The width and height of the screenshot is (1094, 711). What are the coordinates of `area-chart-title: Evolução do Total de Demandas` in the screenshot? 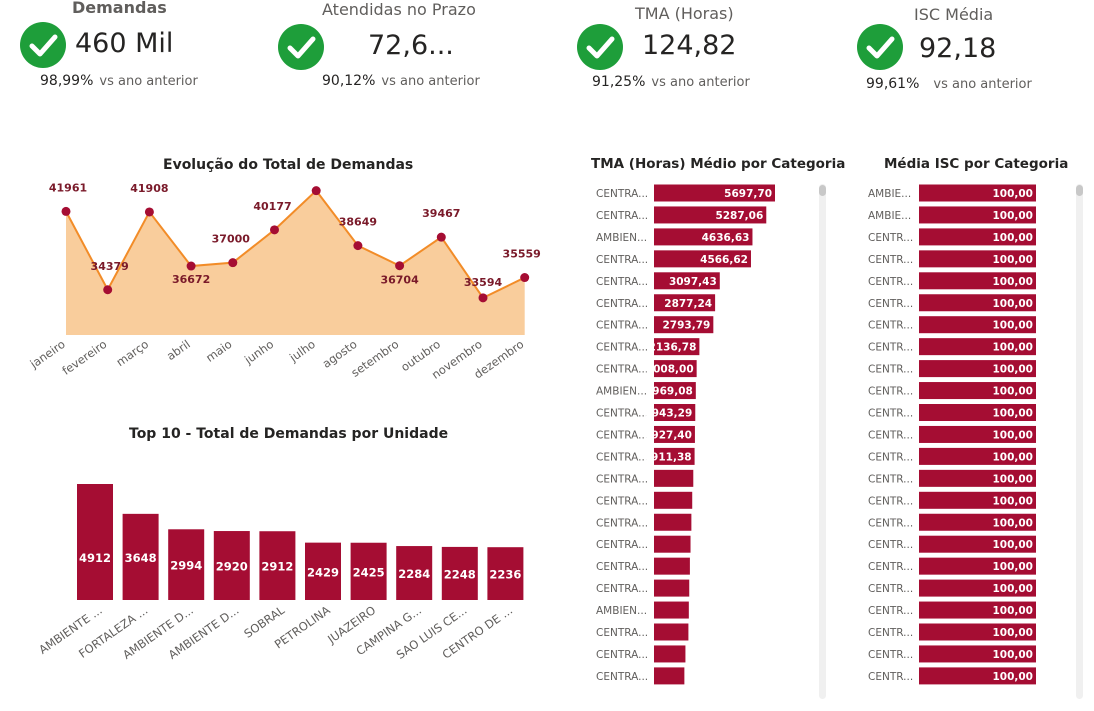 It's located at (288, 165).